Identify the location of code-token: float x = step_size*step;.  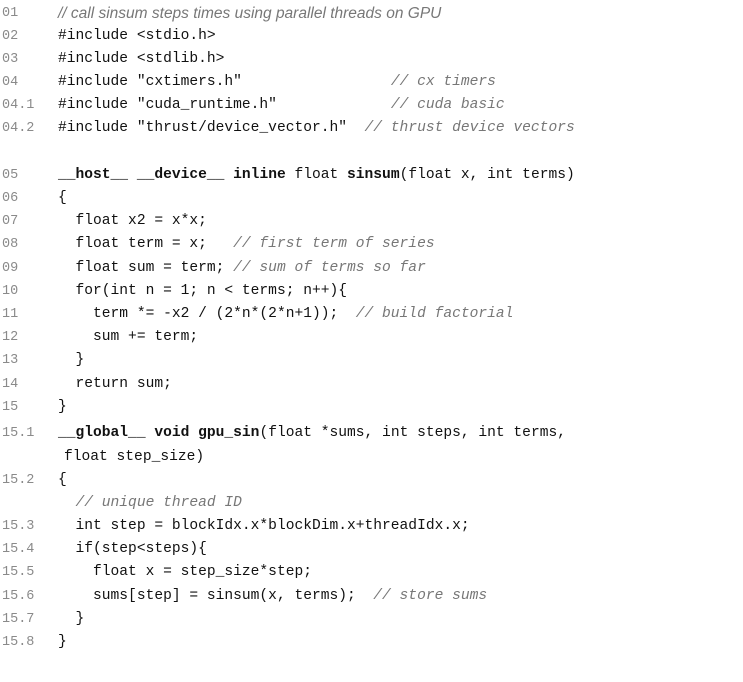
(185, 572).